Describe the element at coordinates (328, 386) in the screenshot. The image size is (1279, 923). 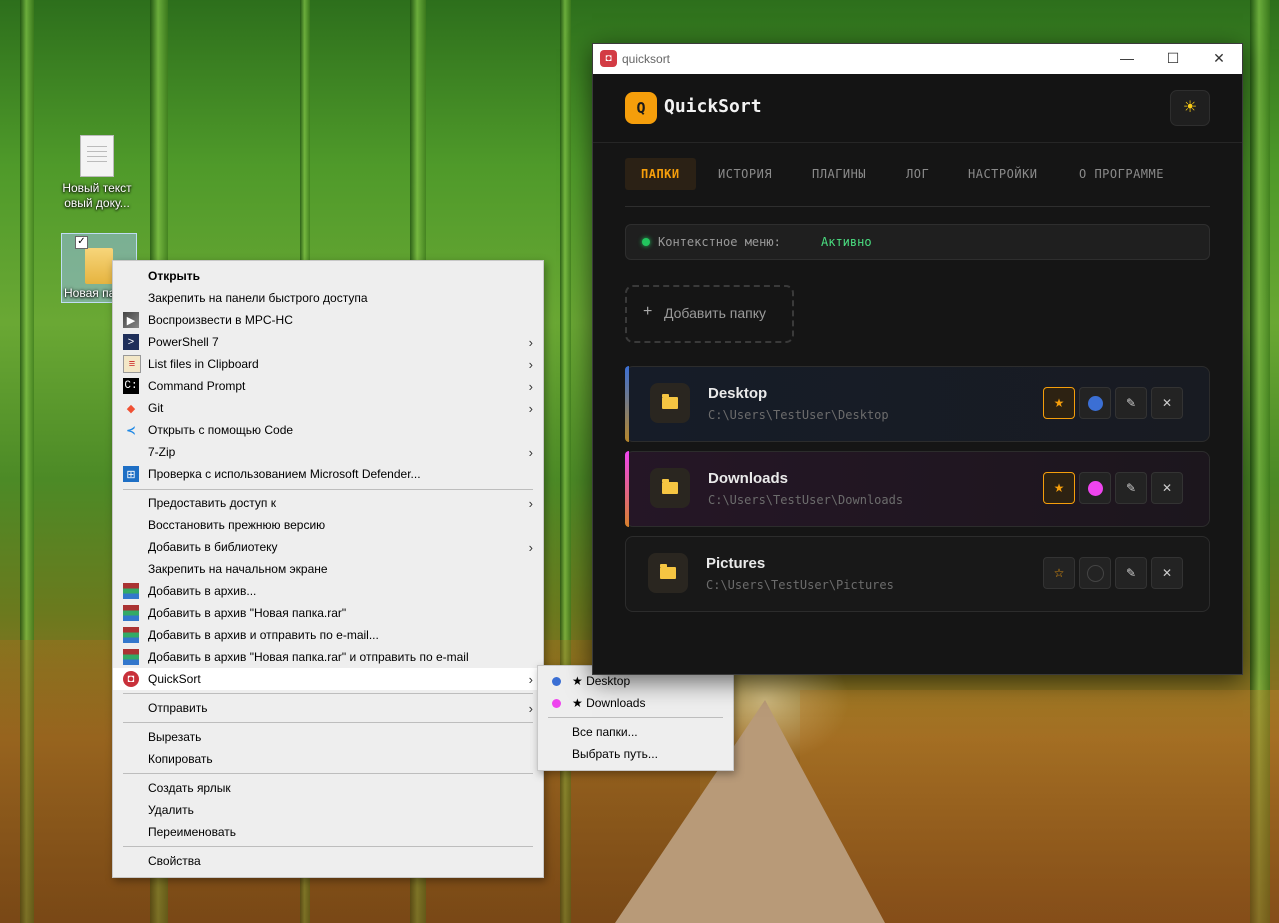
I see `menu-item-command-prompt: C: Command Prompt ›` at that location.